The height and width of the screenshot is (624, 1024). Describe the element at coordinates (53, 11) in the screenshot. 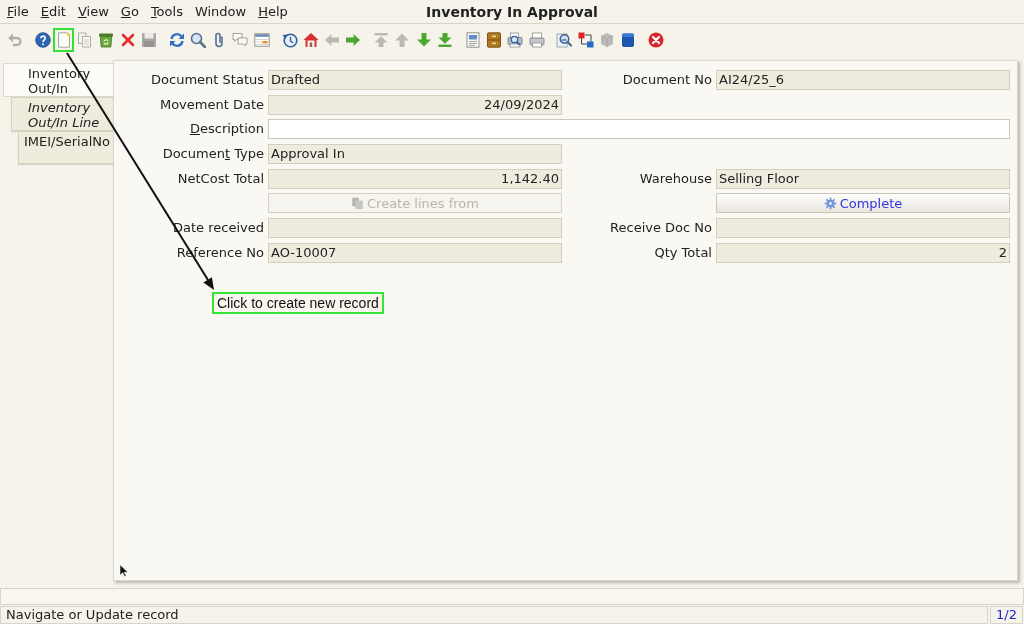

I see `menu-item: Edit` at that location.